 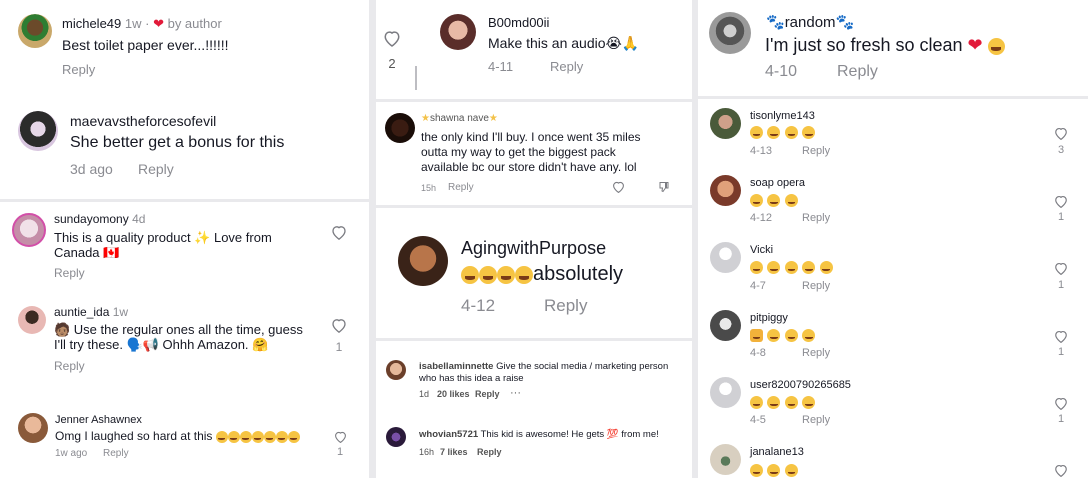 What do you see at coordinates (578, 274) in the screenshot?
I see `comment-text-content: absolutely` at bounding box center [578, 274].